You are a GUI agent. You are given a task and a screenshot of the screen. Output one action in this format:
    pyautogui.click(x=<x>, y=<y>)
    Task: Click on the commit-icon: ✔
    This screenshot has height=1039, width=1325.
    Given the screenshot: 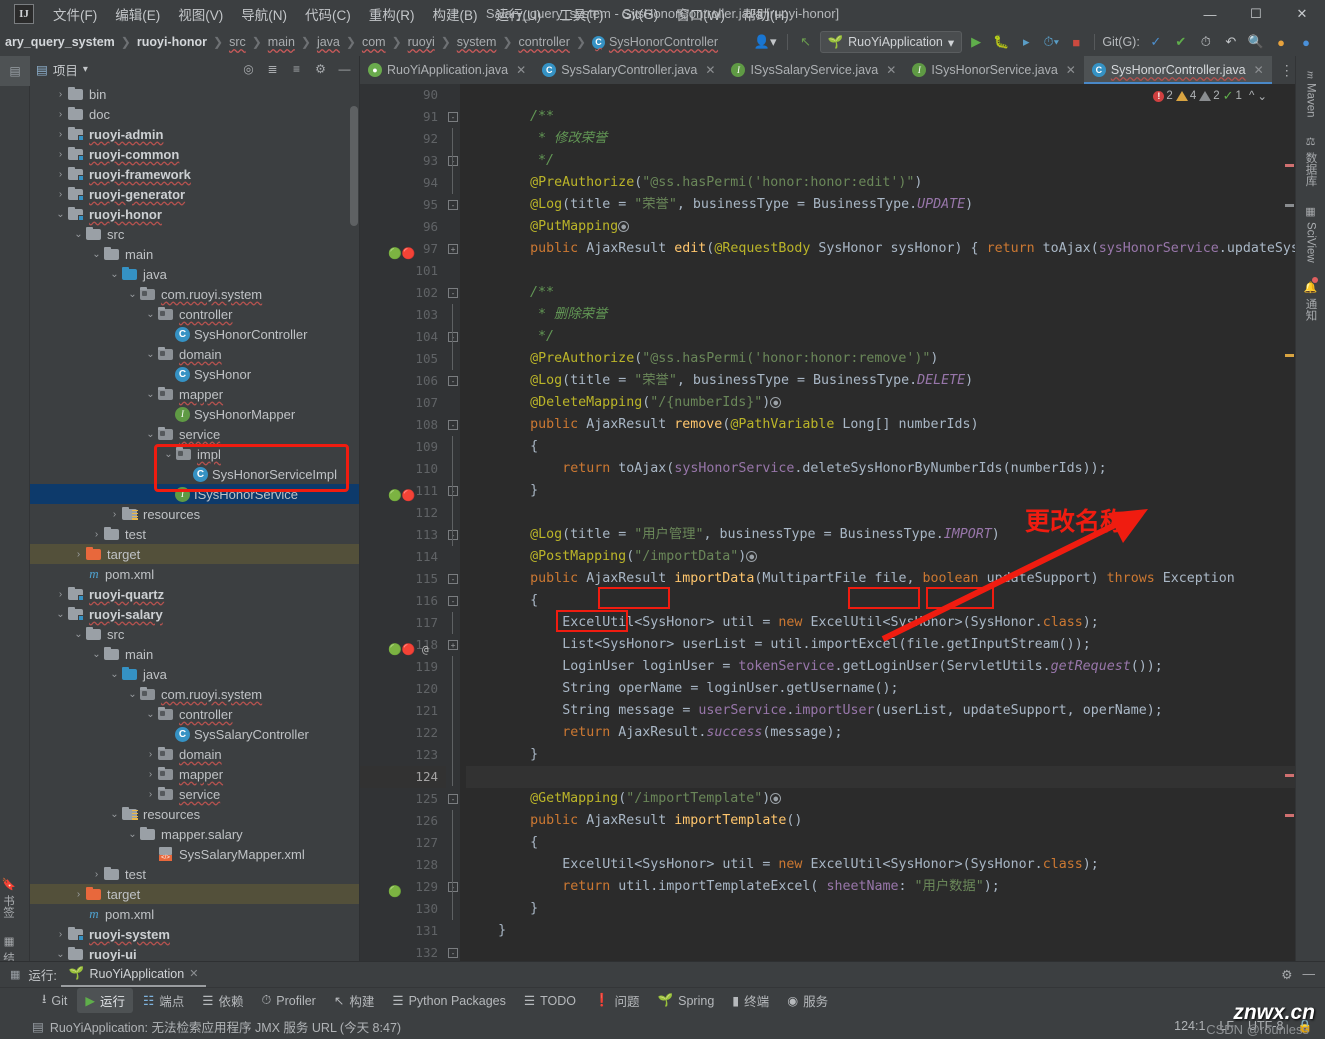 What is the action you would take?
    pyautogui.click(x=1181, y=42)
    